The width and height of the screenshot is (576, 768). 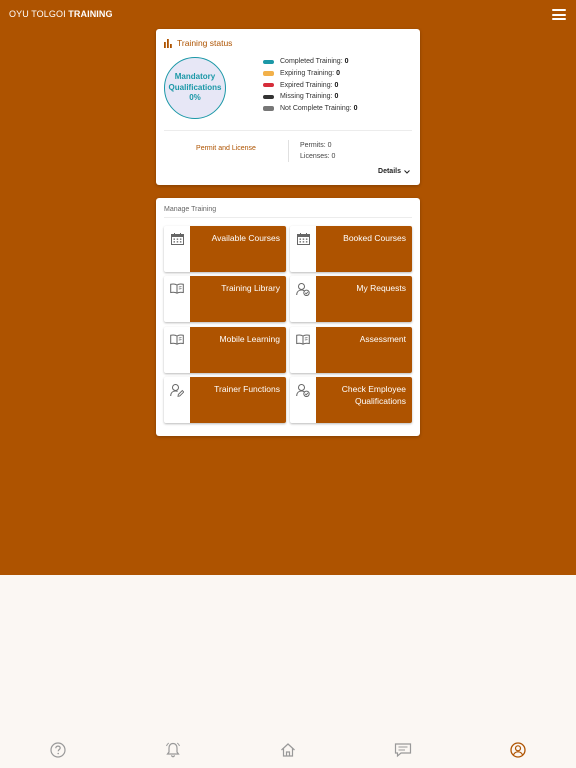 I want to click on legend-item: Expired Training: 0, so click(x=310, y=85).